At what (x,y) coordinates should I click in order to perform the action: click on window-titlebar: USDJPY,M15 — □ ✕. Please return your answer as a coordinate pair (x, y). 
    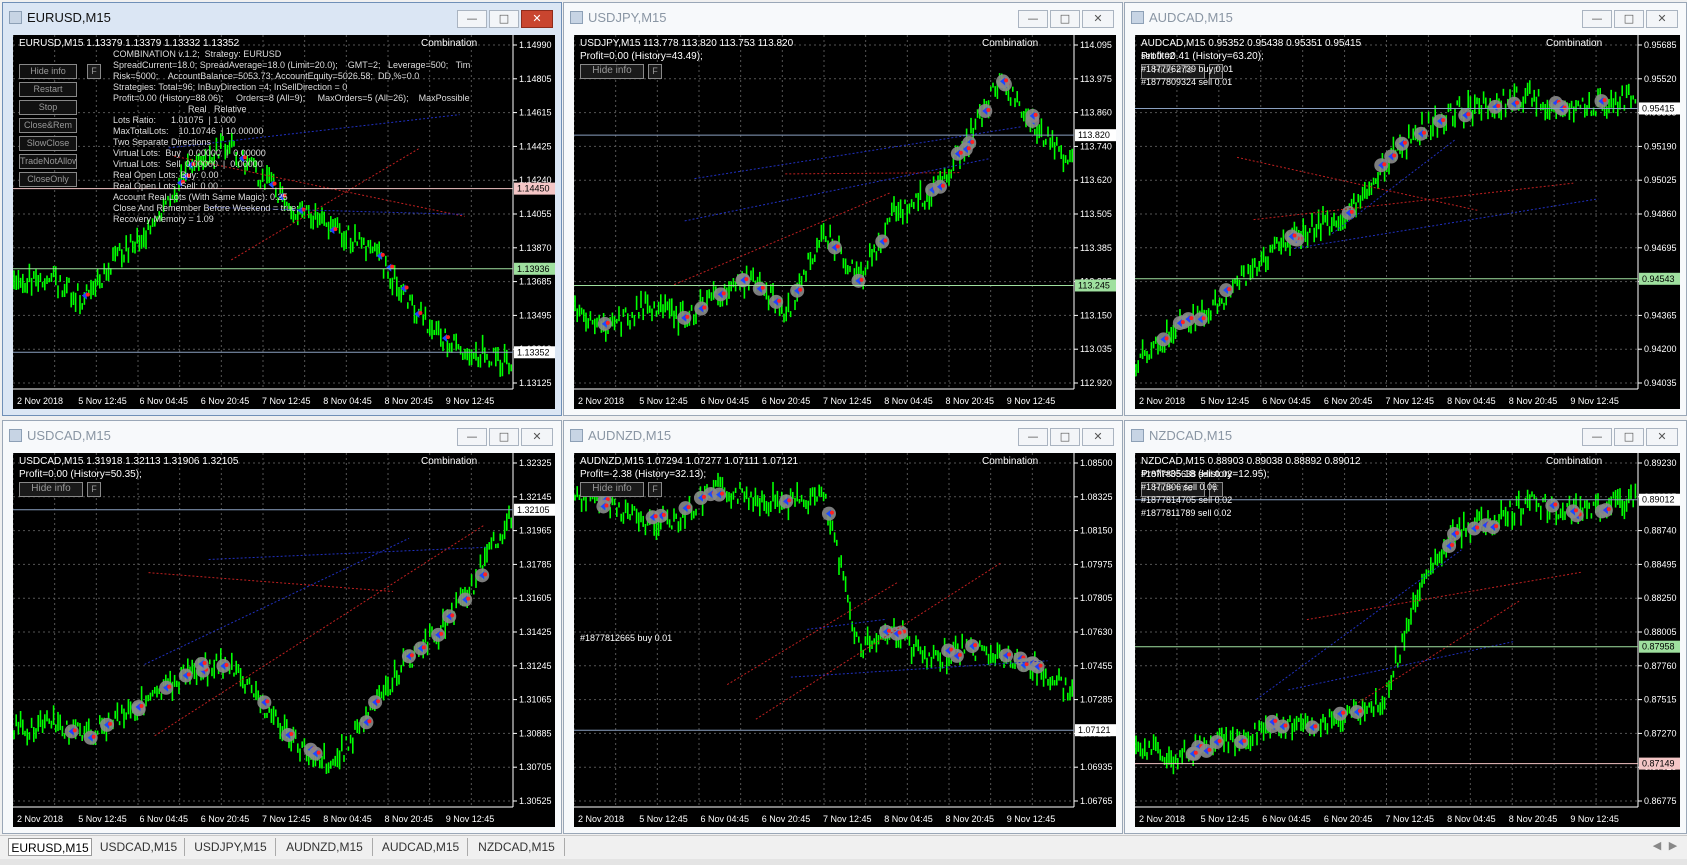
    Looking at the image, I should click on (843, 18).